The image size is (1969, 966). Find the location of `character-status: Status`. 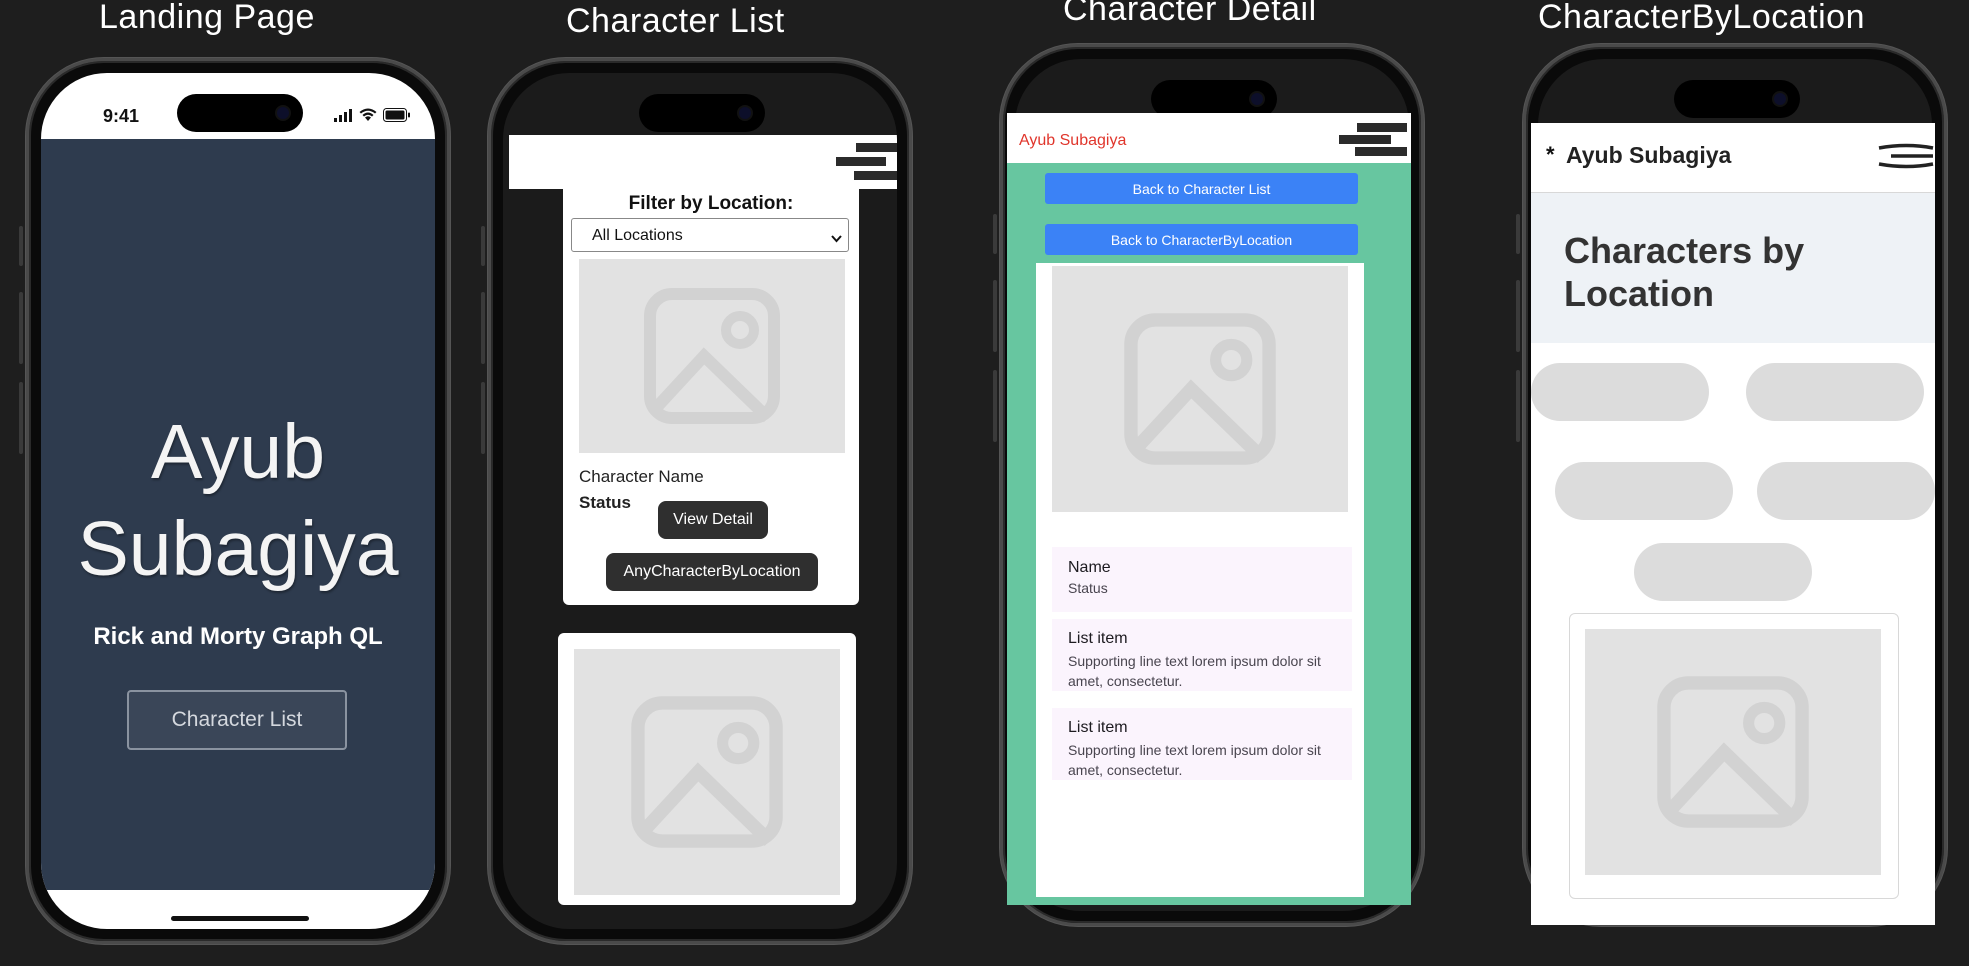

character-status: Status is located at coordinates (605, 502).